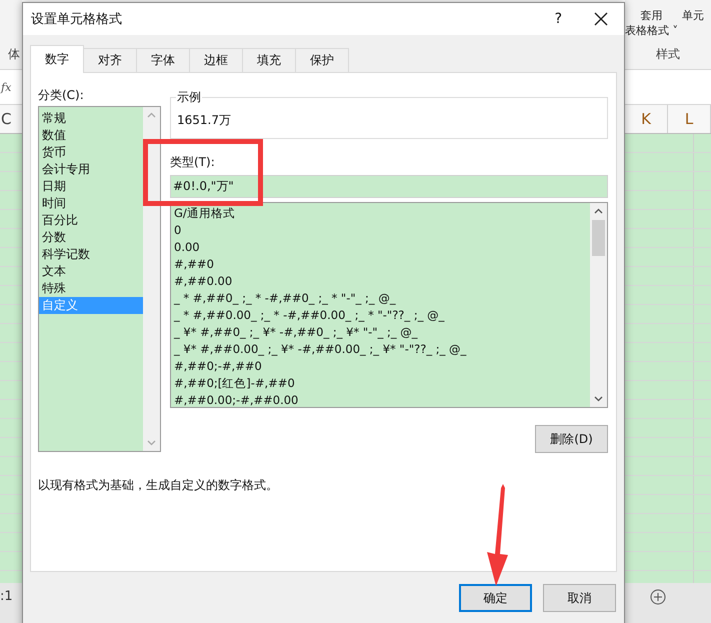  Describe the element at coordinates (91, 203) in the screenshot. I see `category-item: 时间` at that location.